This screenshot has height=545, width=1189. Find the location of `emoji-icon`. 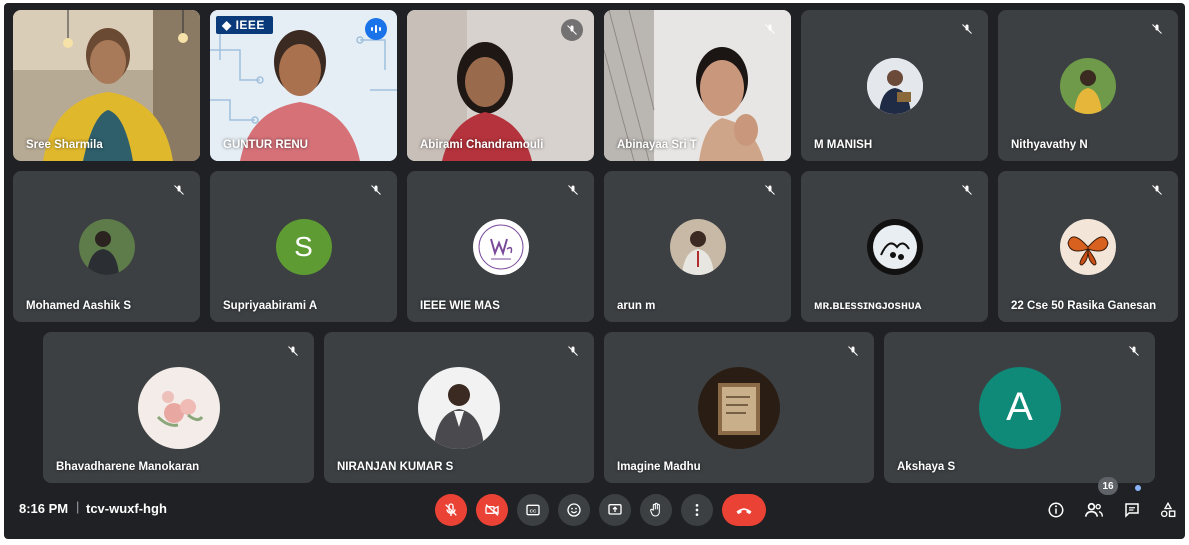

emoji-icon is located at coordinates (574, 510).